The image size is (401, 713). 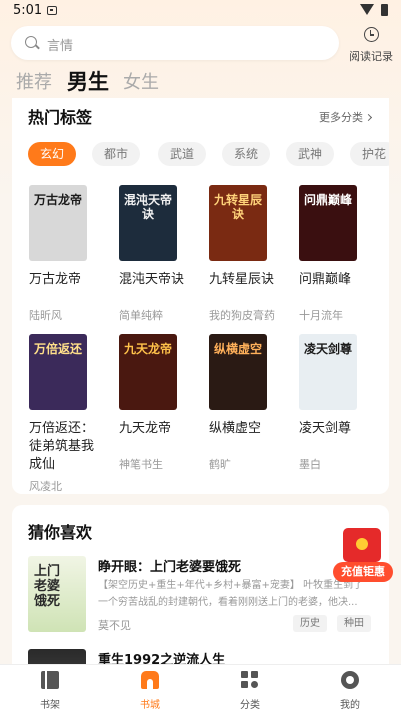 I want to click on book-item: 万古龙帝 万古龙帝 陆昕风, so click(x=69, y=254).